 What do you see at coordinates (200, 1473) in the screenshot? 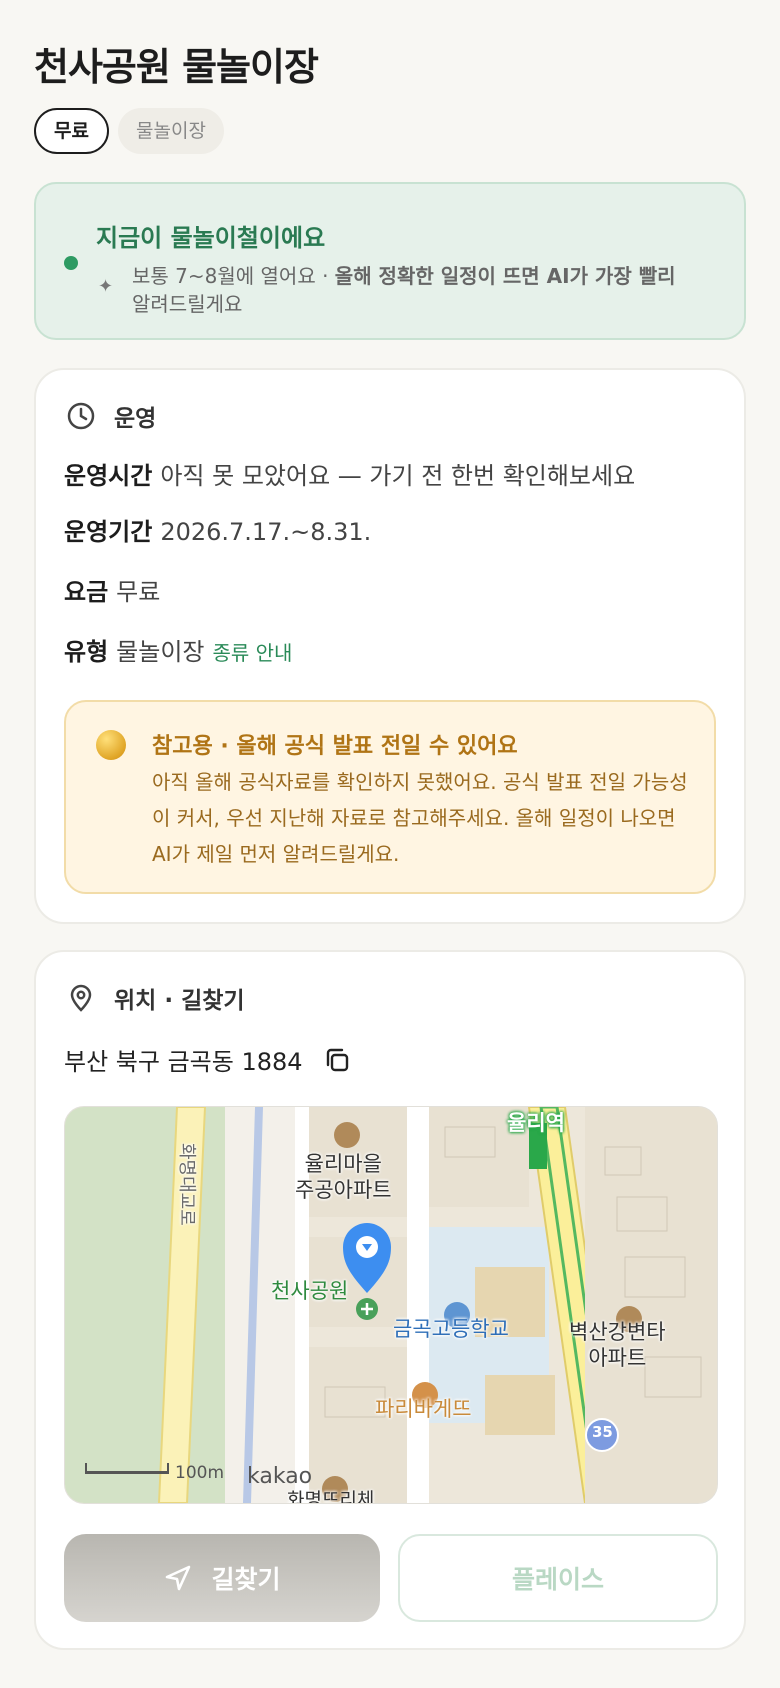
I see `map-scale: 100m` at bounding box center [200, 1473].